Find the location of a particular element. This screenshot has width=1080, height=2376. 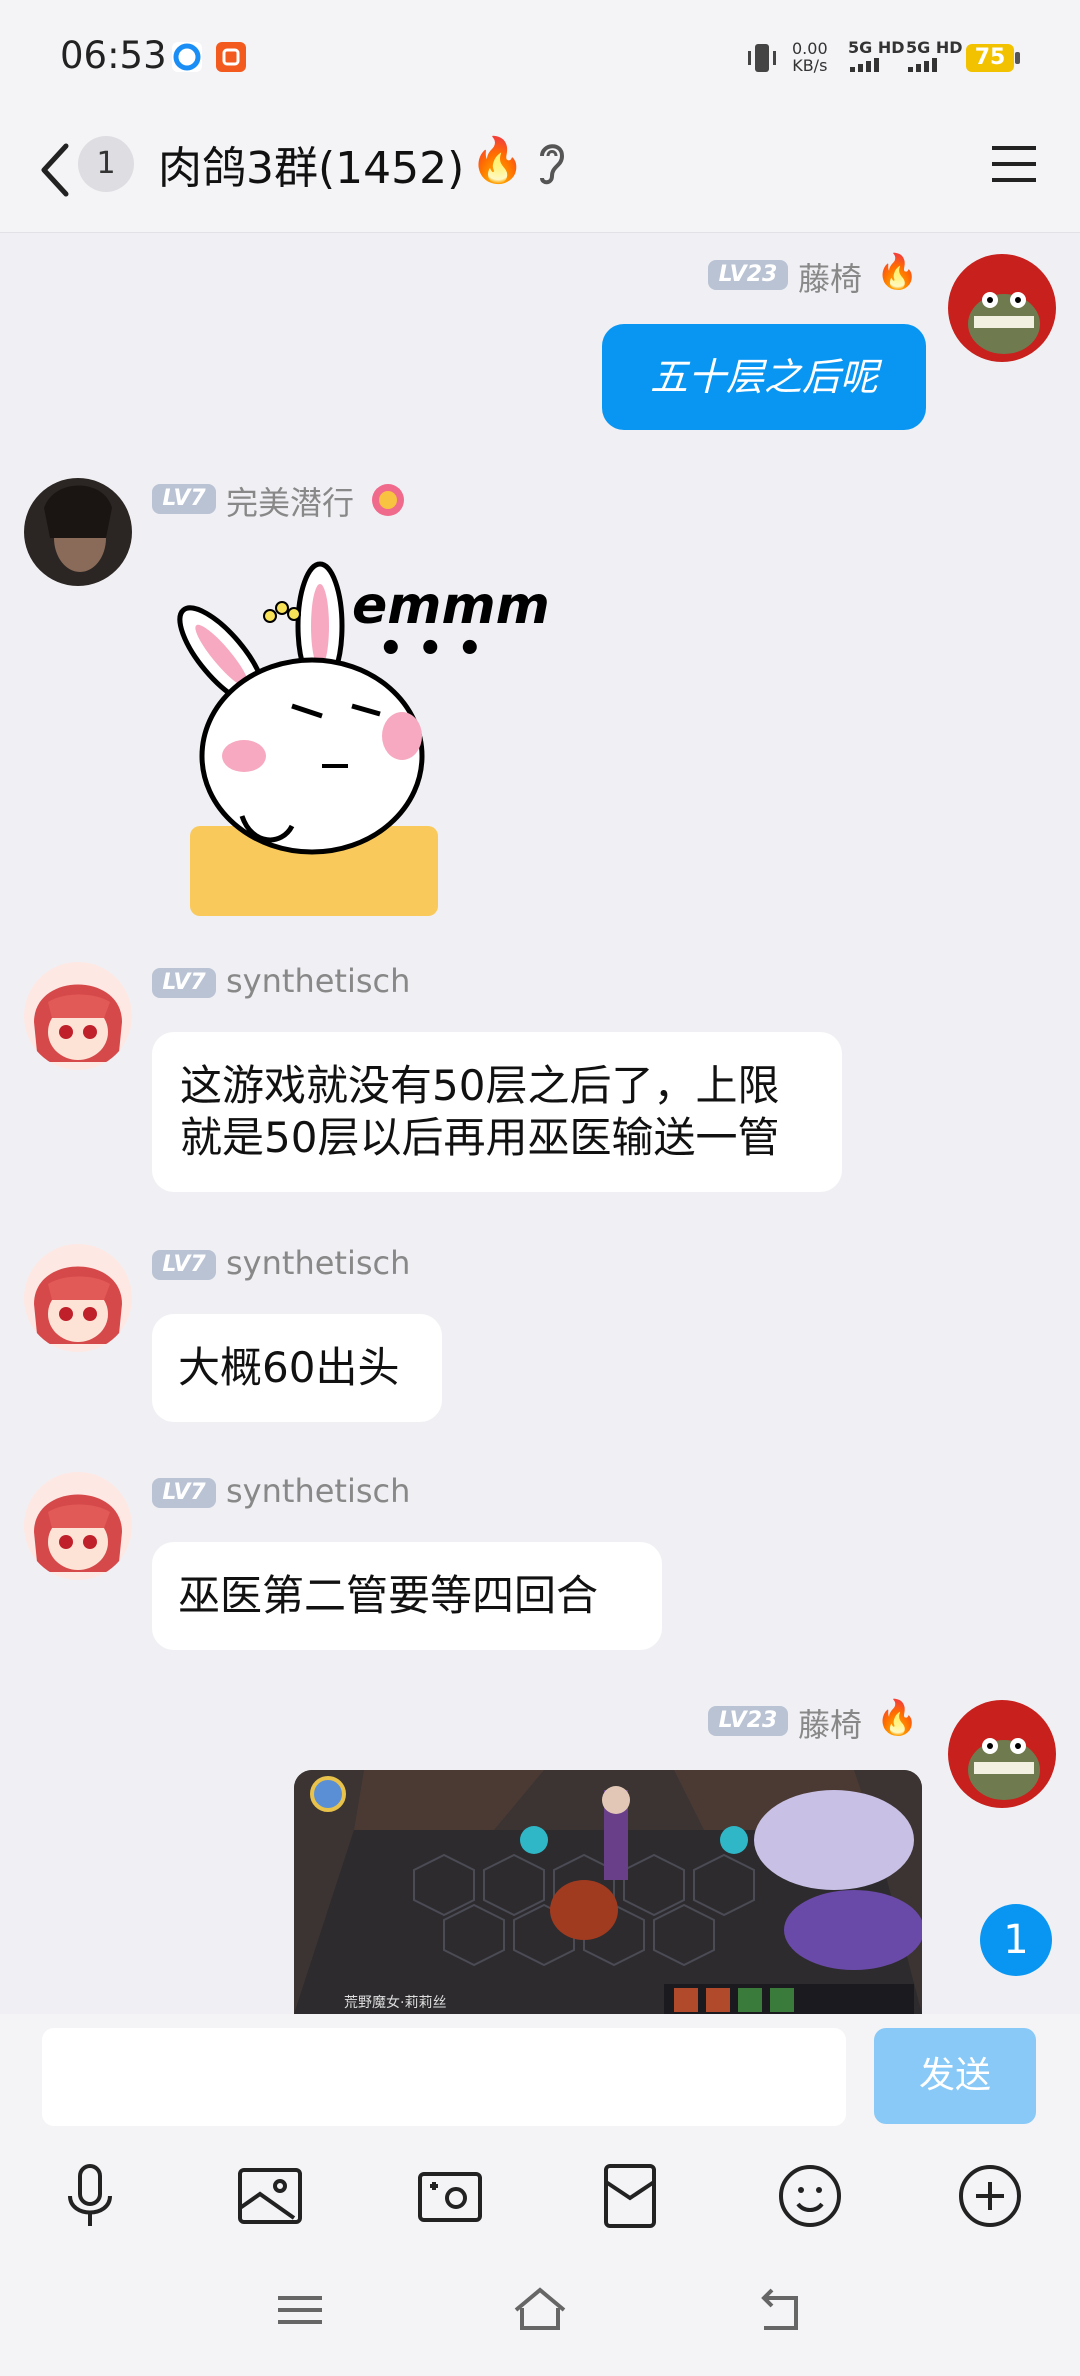

image-caption: 荒野魔女·莉莉丝 is located at coordinates (395, 2003).